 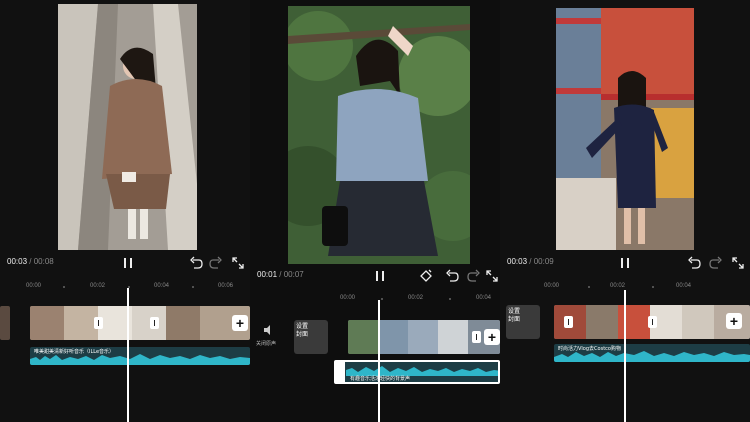 I want to click on timecode: 00:01 / 00:07, so click(x=280, y=274).